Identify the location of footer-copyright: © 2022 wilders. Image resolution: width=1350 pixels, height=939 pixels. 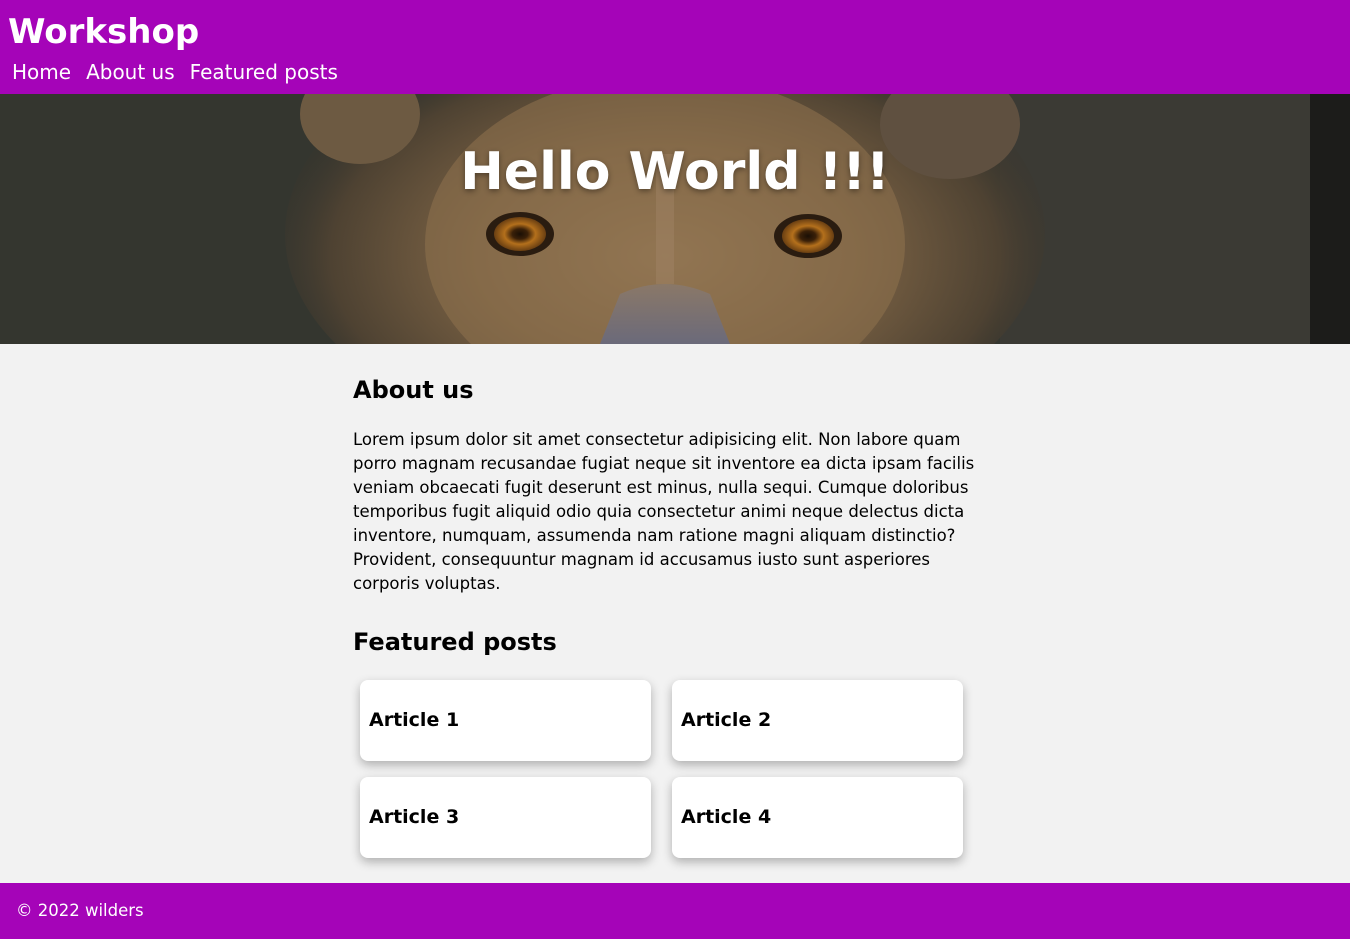
(80, 910).